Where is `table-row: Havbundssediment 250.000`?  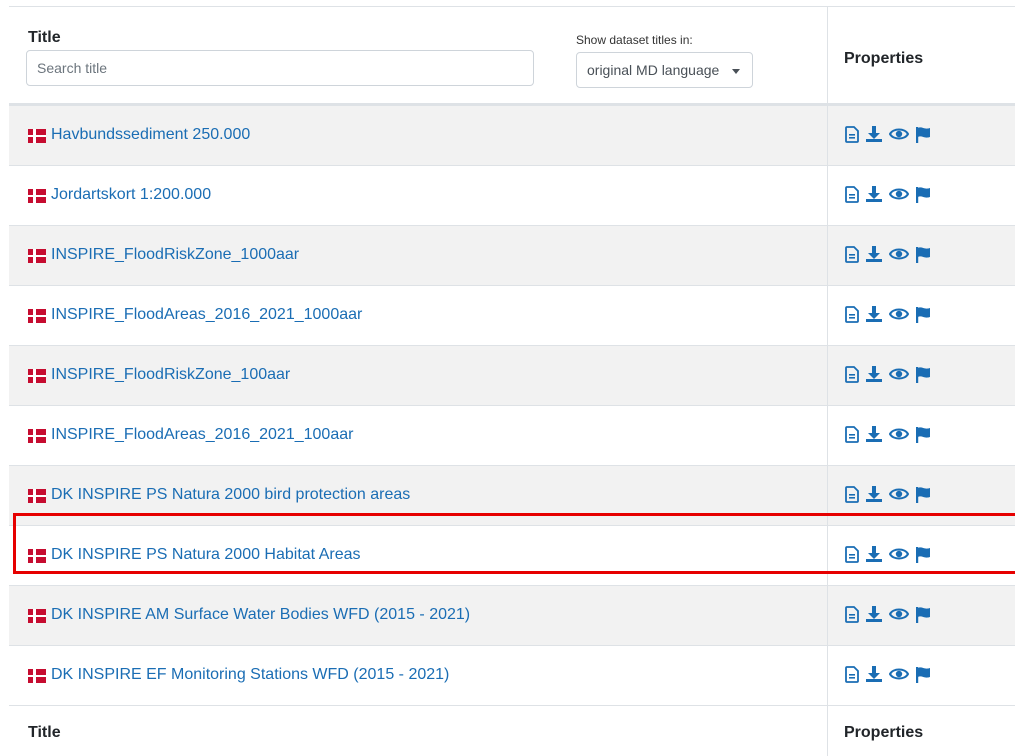
table-row: Havbundssediment 250.000 is located at coordinates (512, 136).